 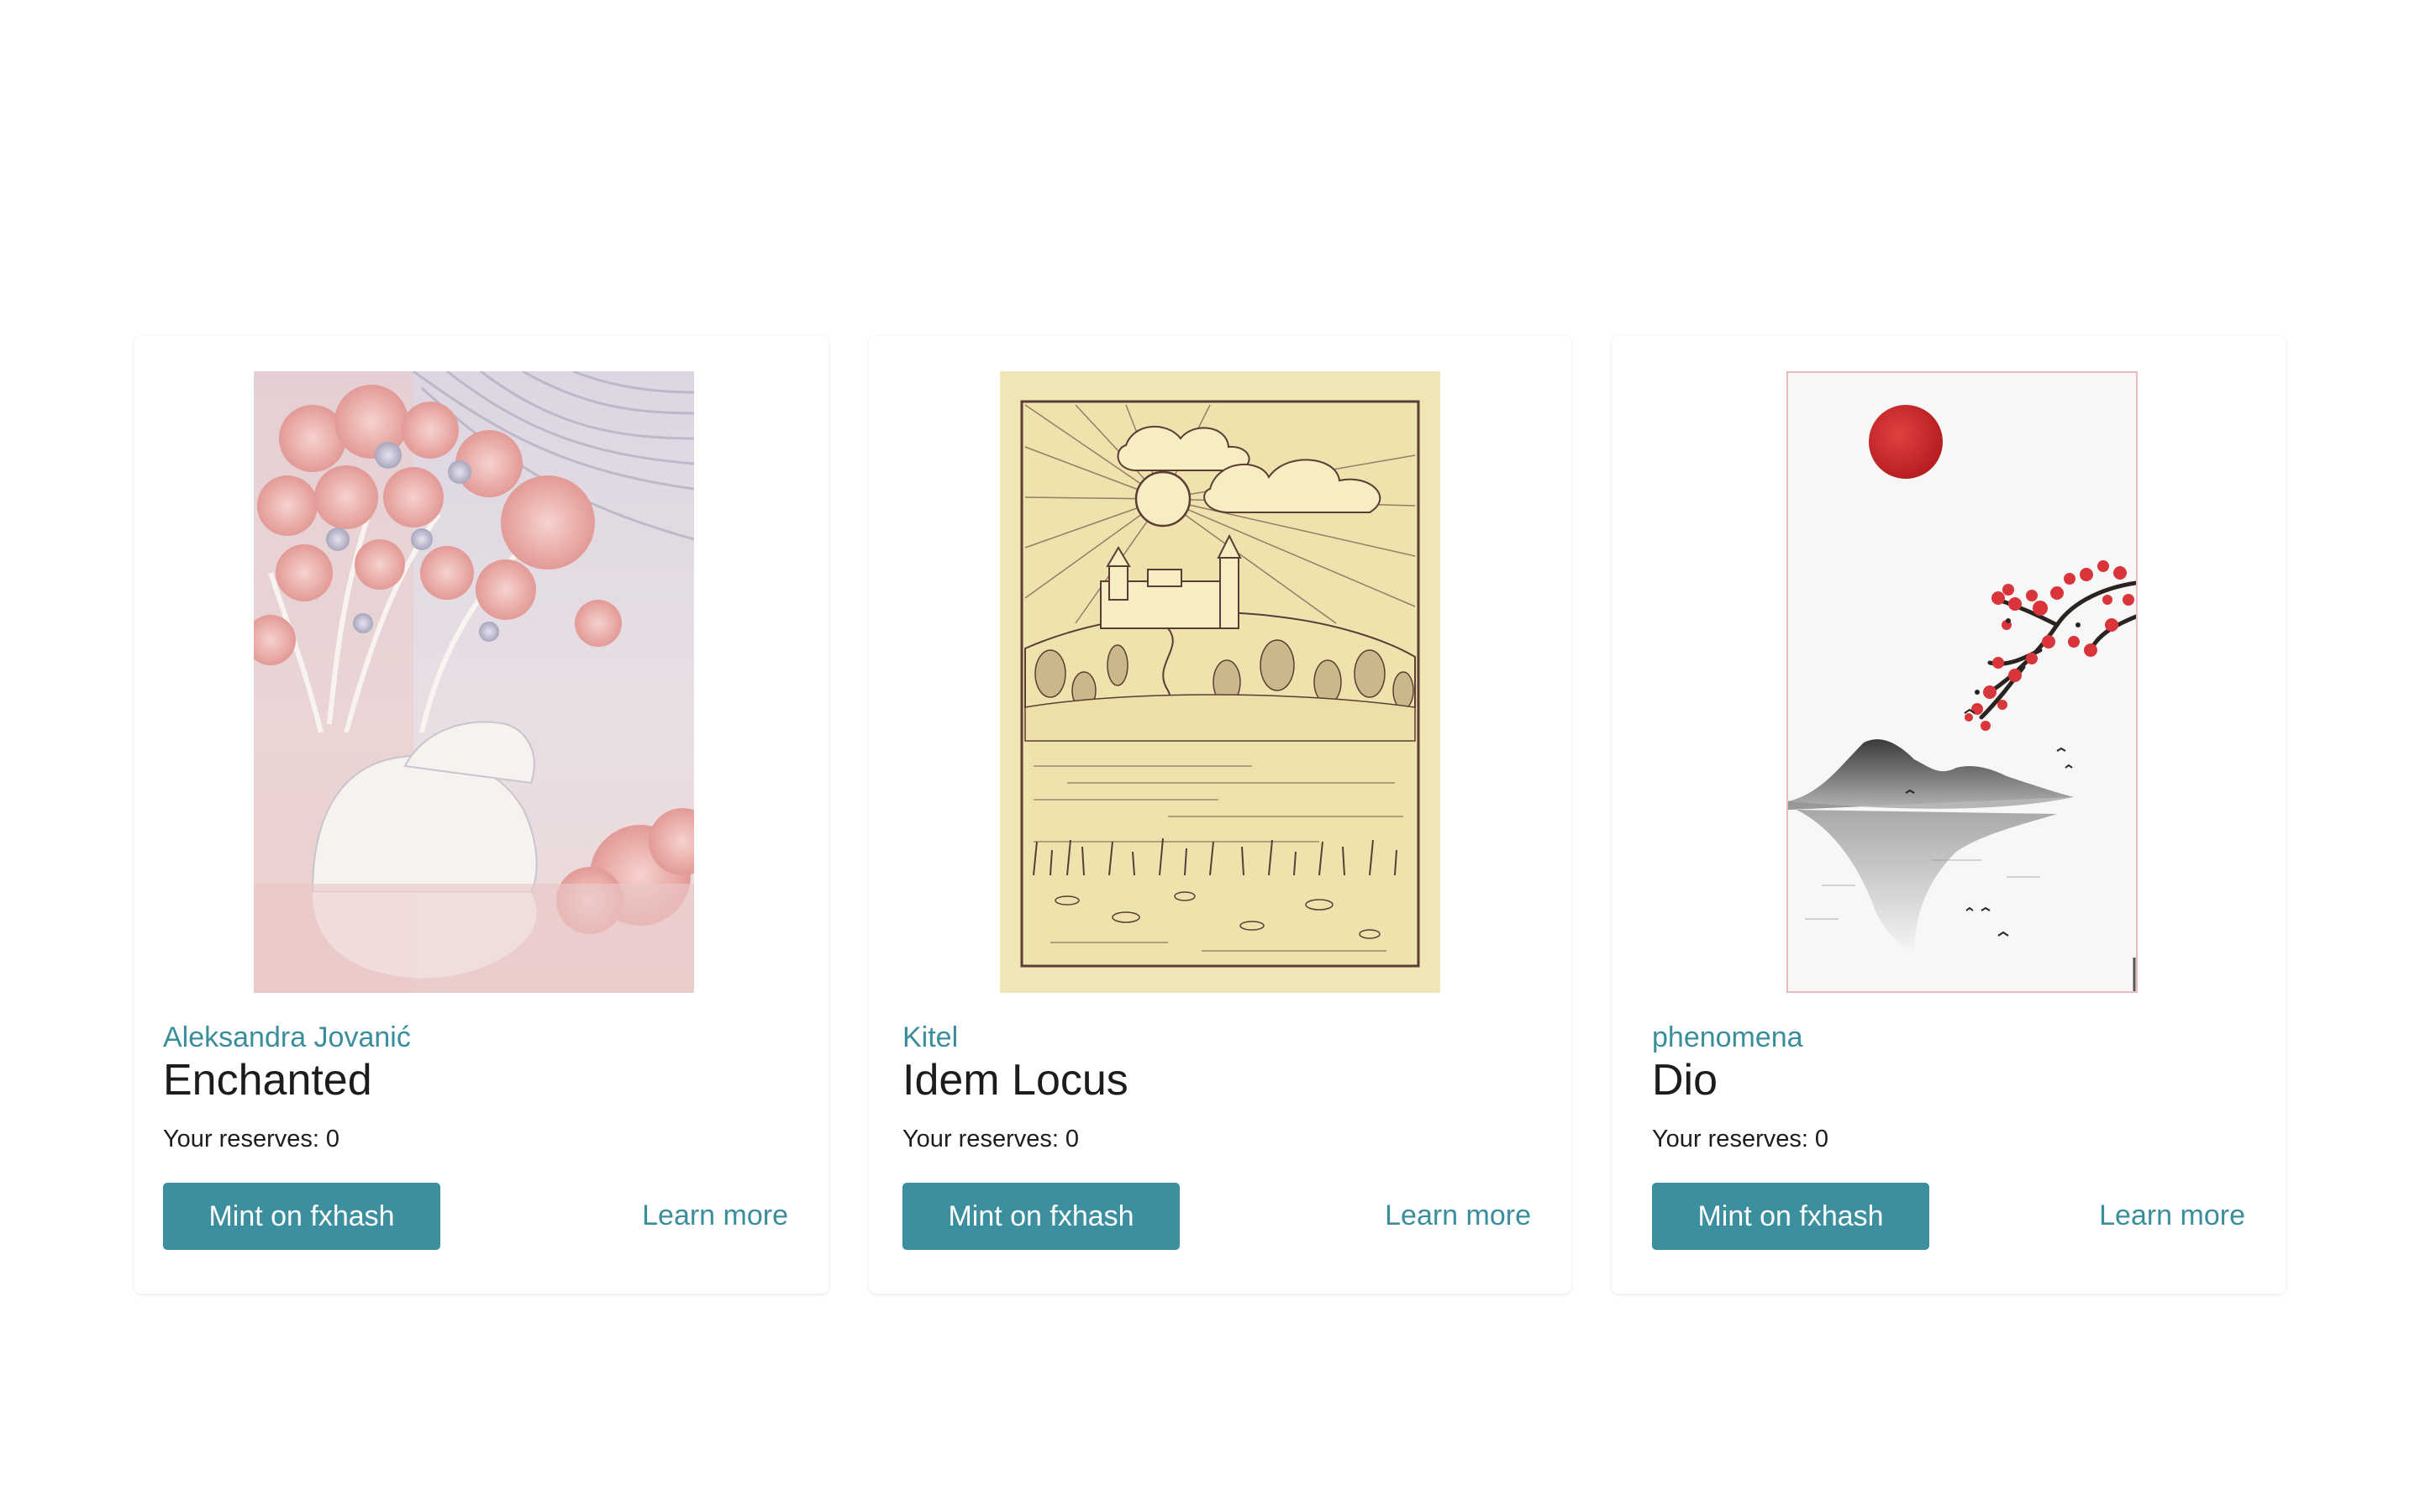 What do you see at coordinates (1728, 1037) in the screenshot?
I see `artist-name: phenomena` at bounding box center [1728, 1037].